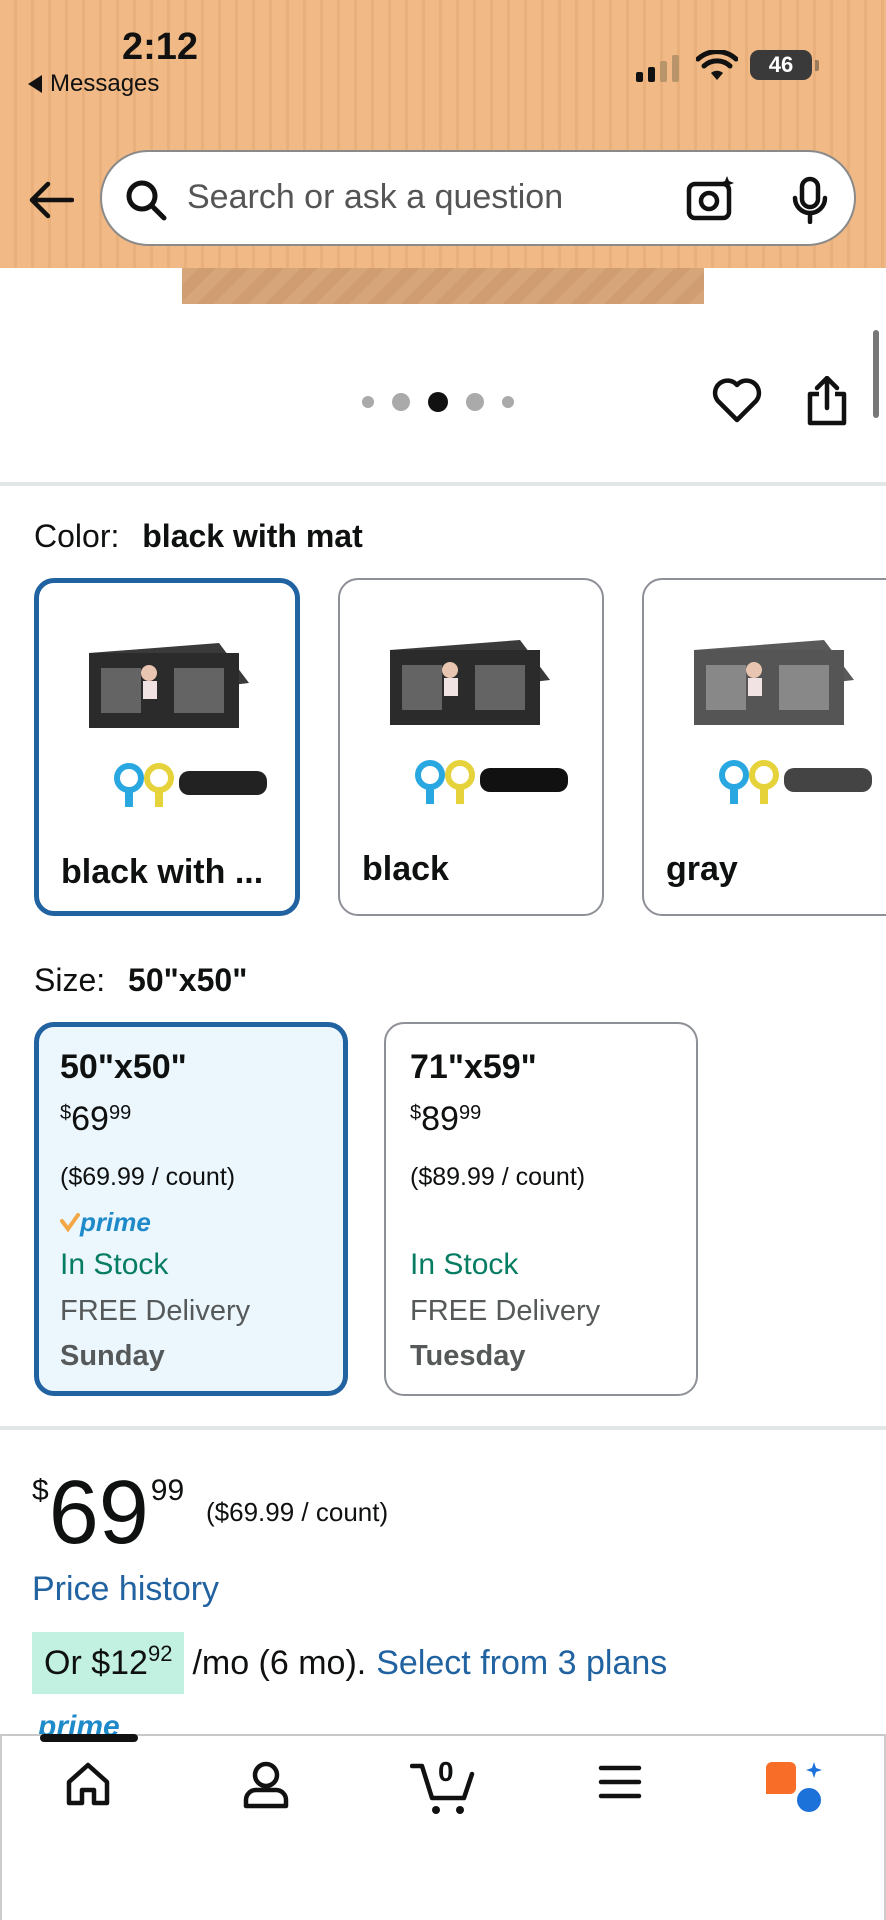 The width and height of the screenshot is (886, 1920). I want to click on battery-tip, so click(817, 65).